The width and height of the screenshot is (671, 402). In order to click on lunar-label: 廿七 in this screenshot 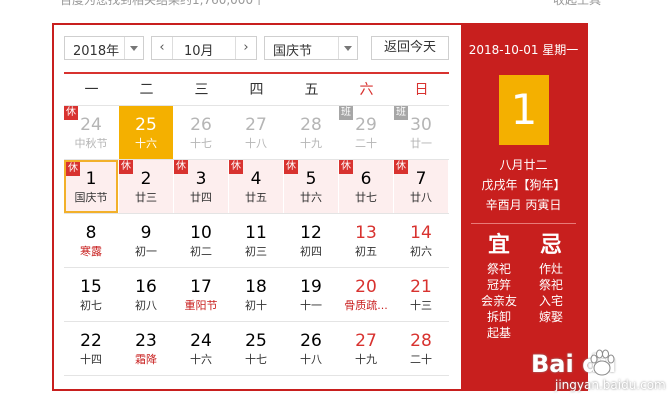, I will do `click(366, 197)`.